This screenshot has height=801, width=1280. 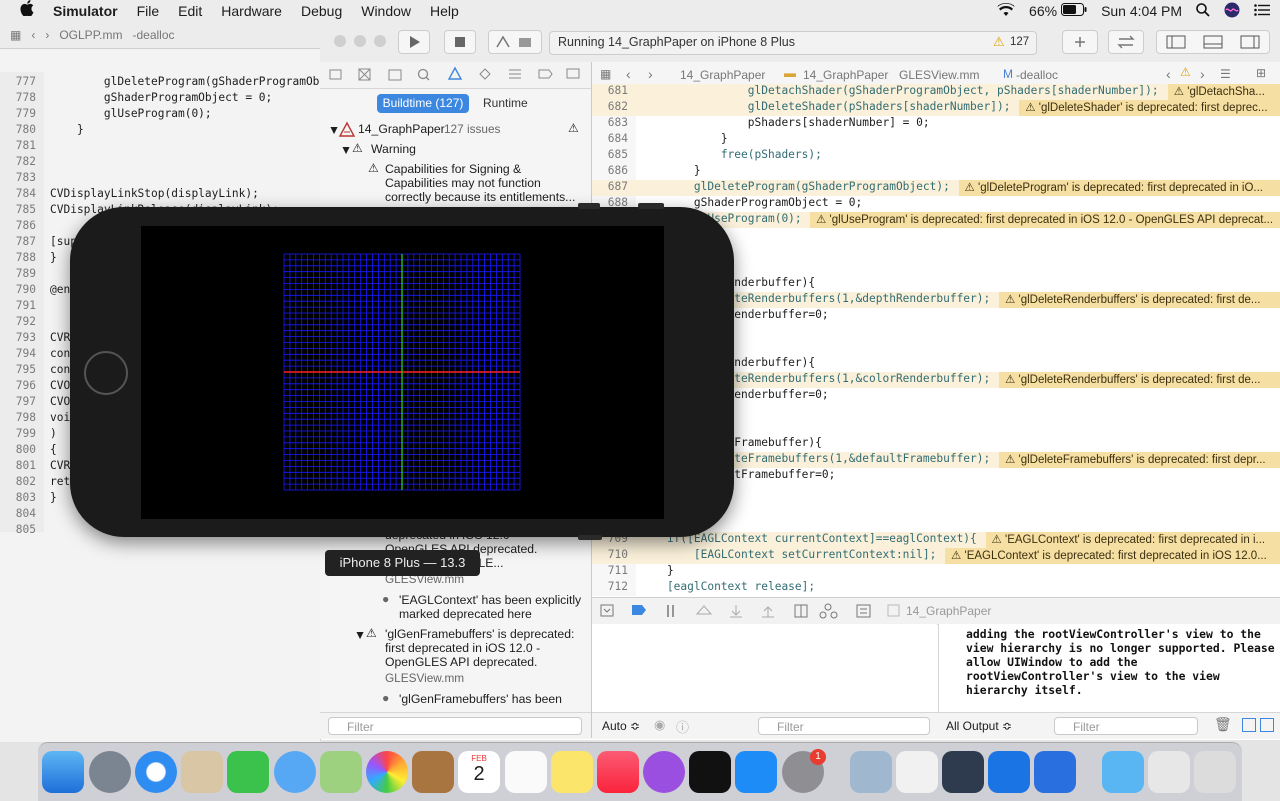 What do you see at coordinates (682, 726) in the screenshot?
I see `info-circle-icon: ⓘ` at bounding box center [682, 726].